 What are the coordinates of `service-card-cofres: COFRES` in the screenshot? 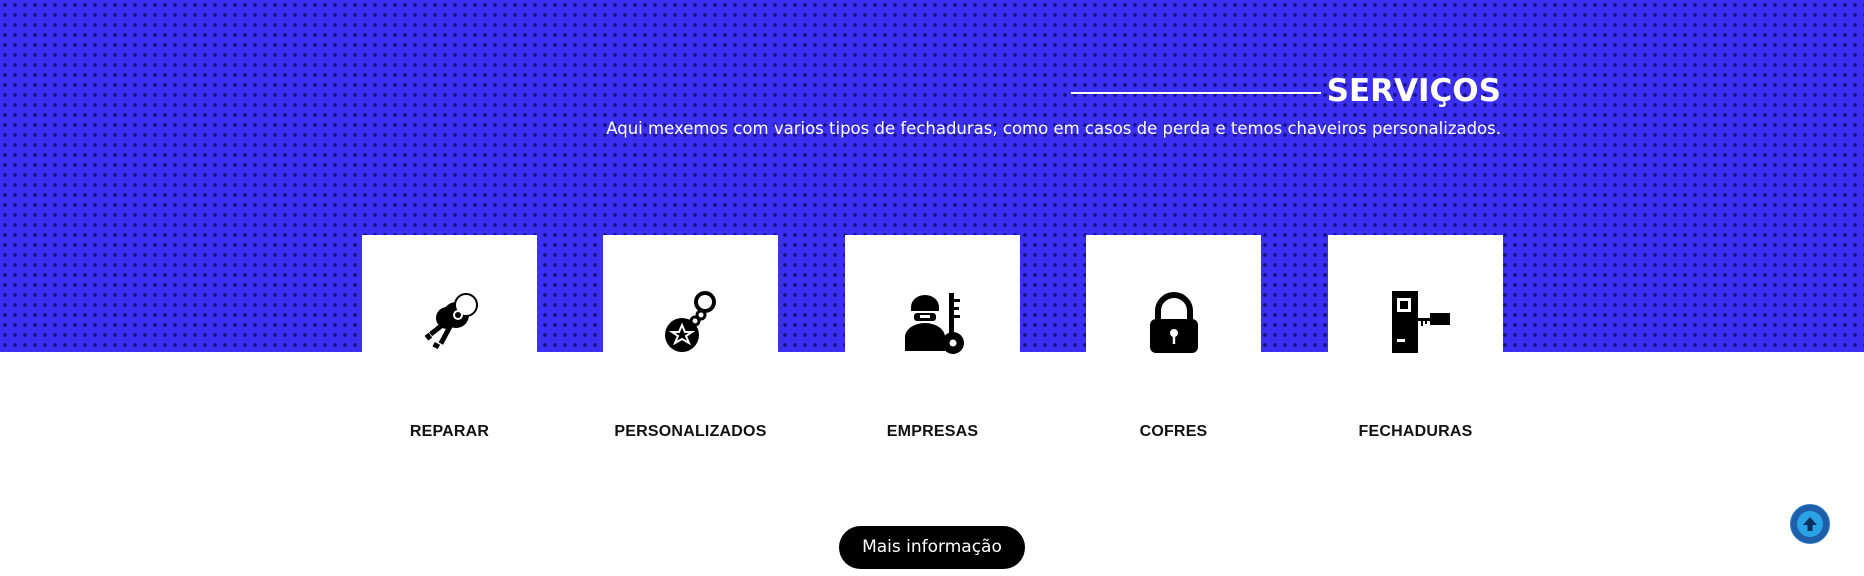 It's located at (1173, 340).